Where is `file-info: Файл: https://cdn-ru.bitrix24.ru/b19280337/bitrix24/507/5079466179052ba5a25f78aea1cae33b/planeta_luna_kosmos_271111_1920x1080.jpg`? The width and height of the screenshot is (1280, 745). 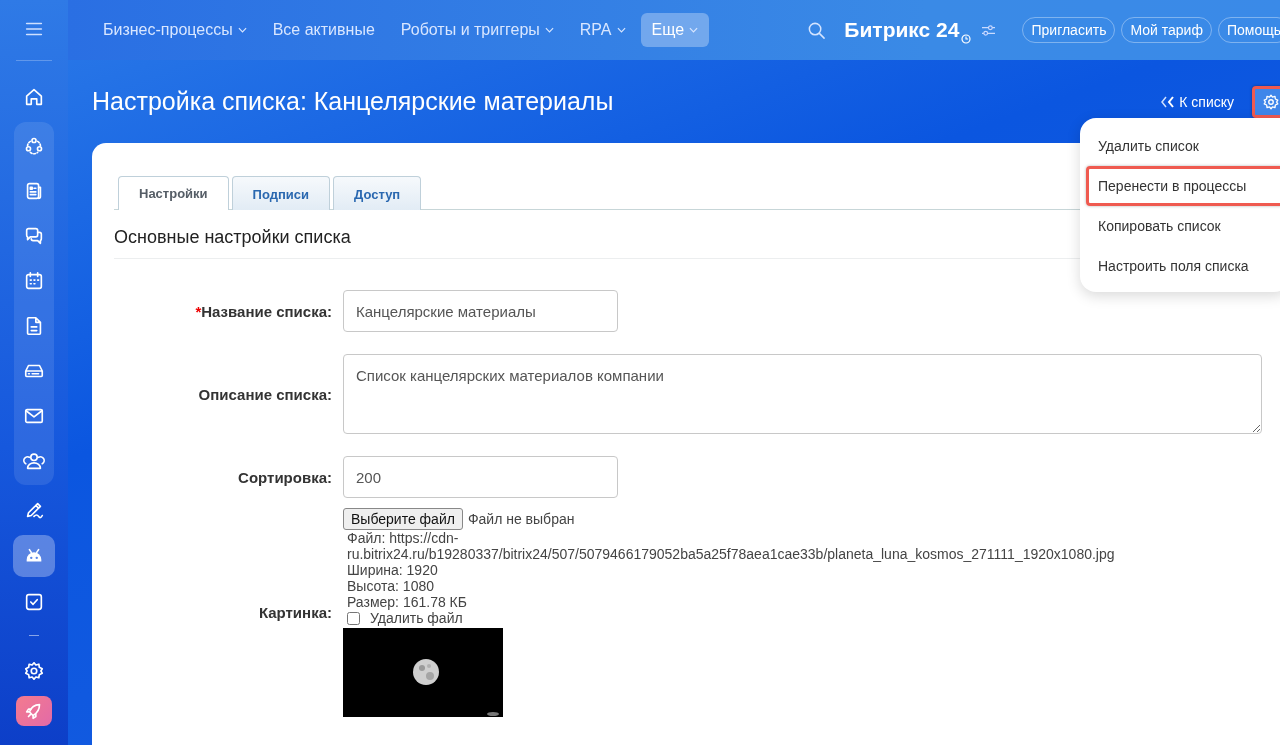
file-info: Файл: https://cdn-ru.bitrix24.ru/b19280337/bitrix24/507/5079466179052ba5a25f78aea1cae33b/planeta_luna_kosmos_271111_1920x1080.jpg is located at coordinates (731, 546).